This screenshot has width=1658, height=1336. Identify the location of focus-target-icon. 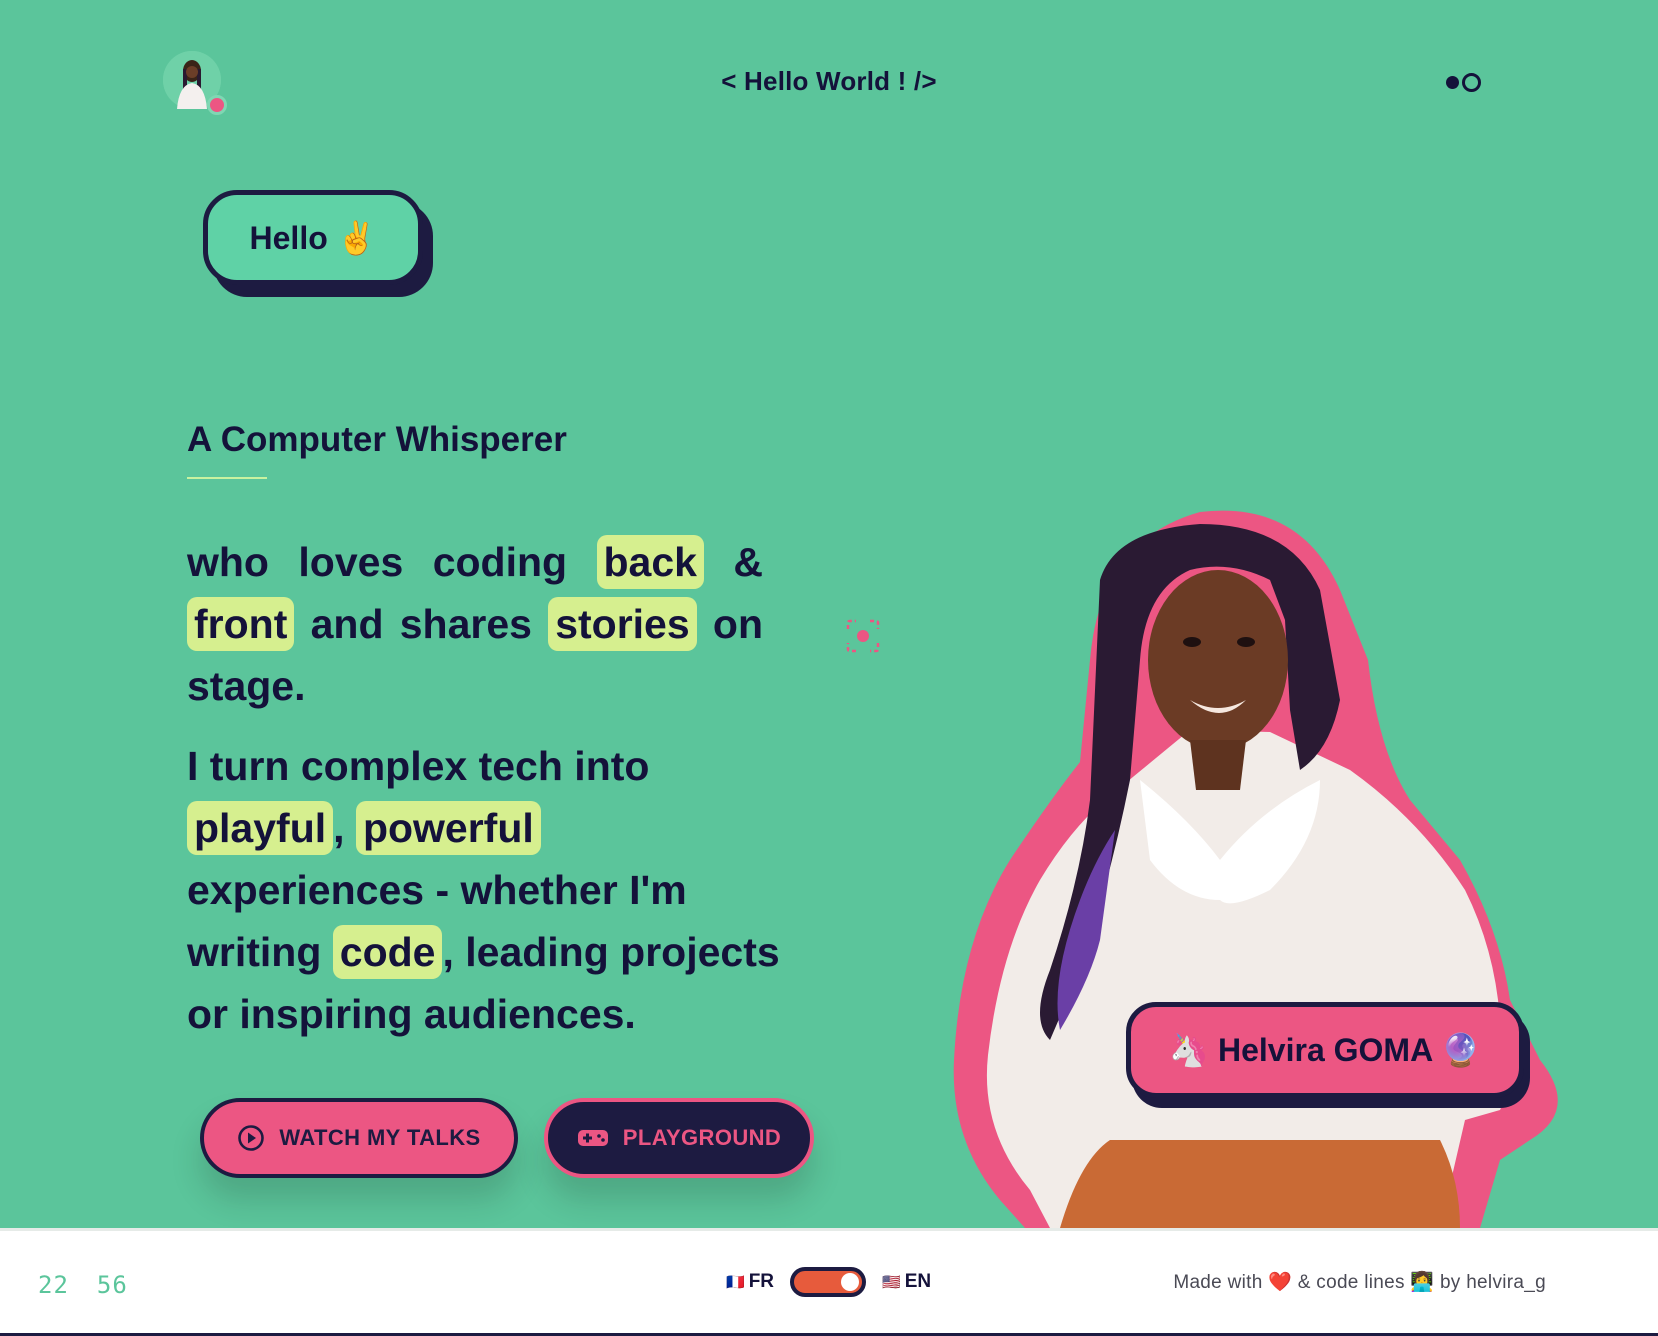
(863, 636).